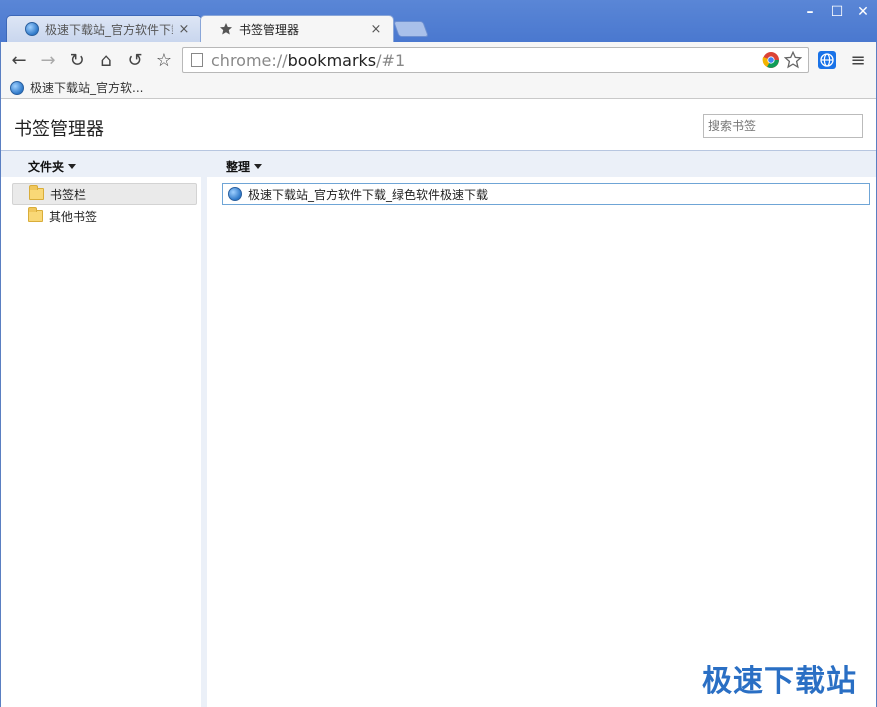 This screenshot has height=707, width=877. Describe the element at coordinates (332, 60) in the screenshot. I see `url-host: bookmarks` at that location.